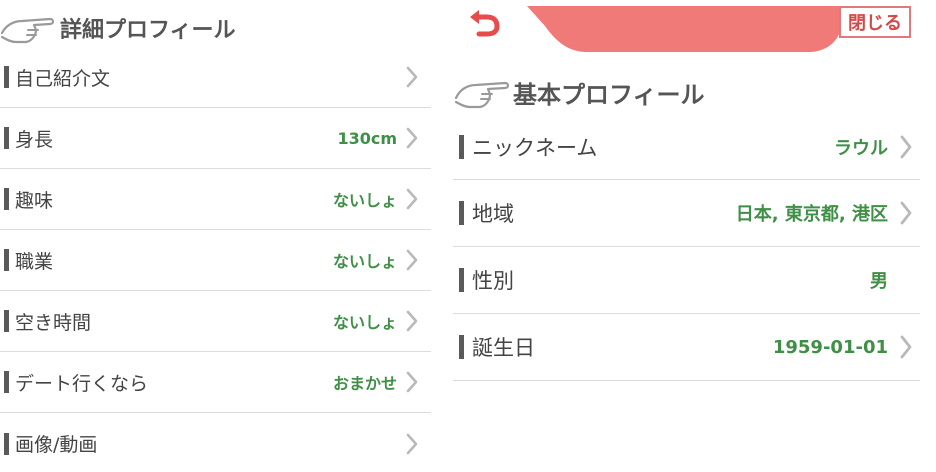 This screenshot has width=936, height=472. I want to click on row-value: 男, so click(879, 281).